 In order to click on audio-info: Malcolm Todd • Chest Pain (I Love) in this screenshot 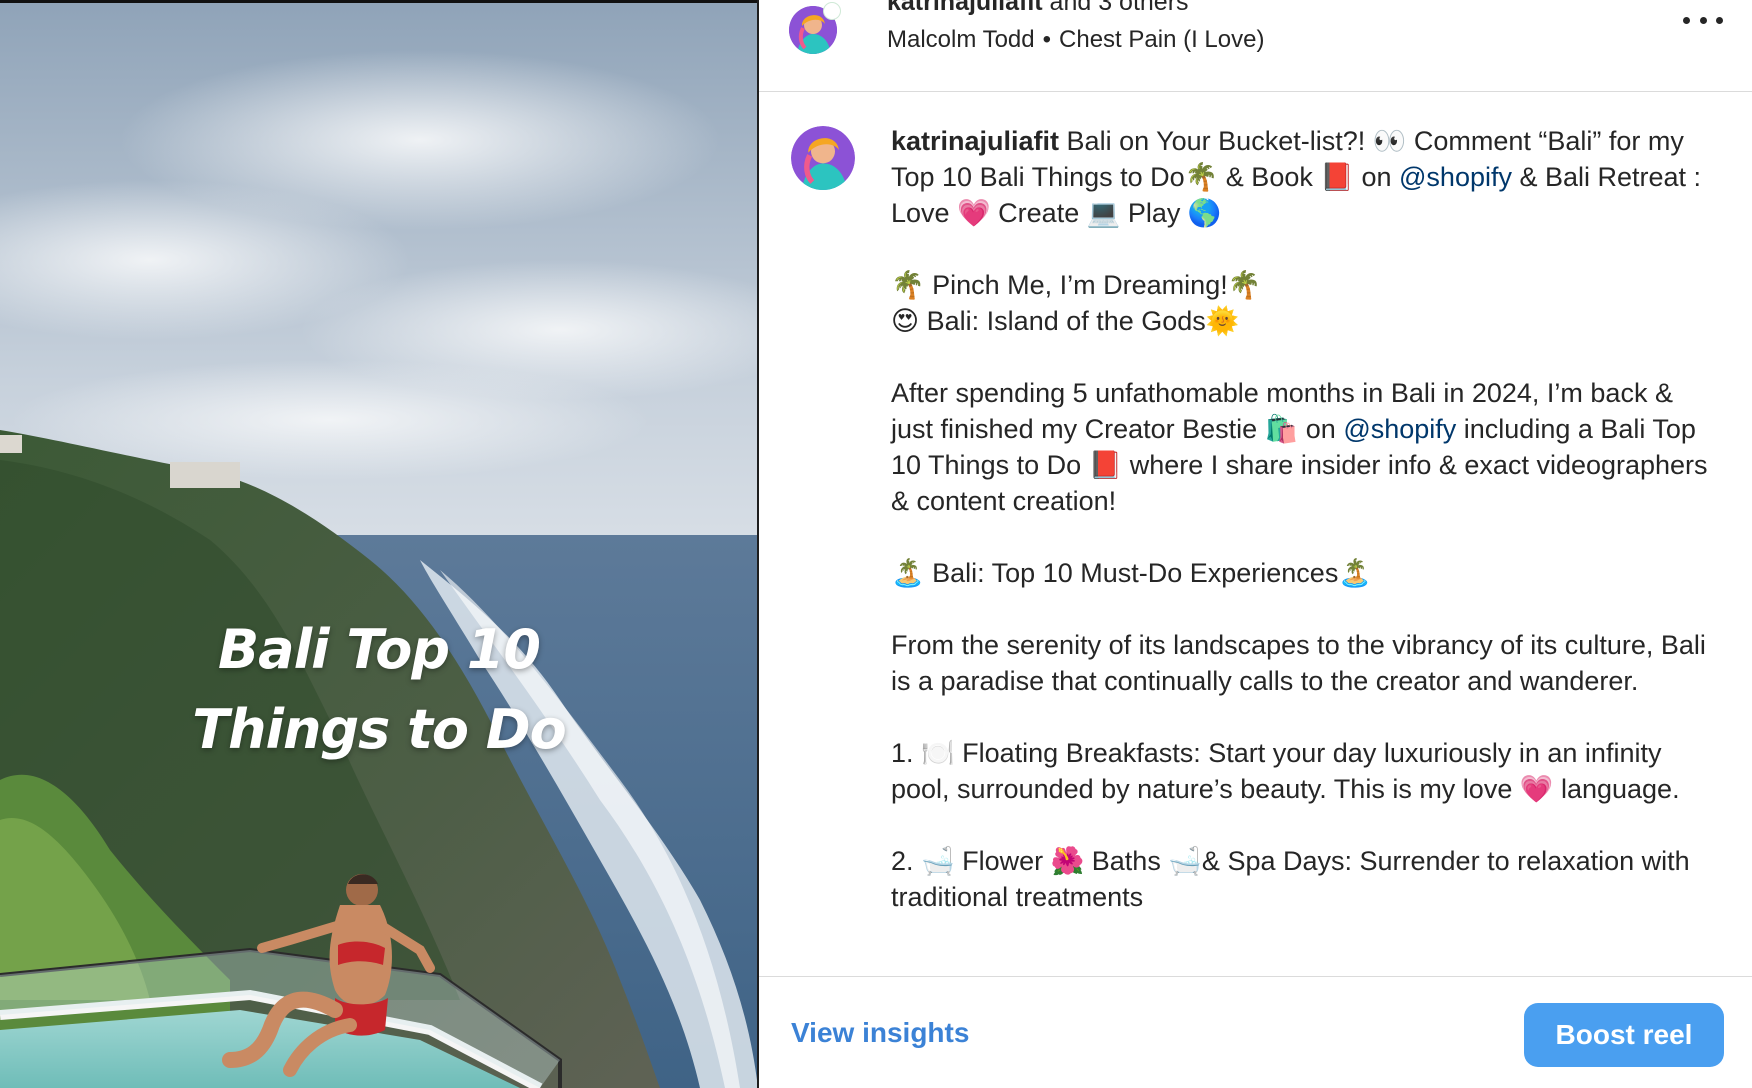, I will do `click(1075, 40)`.